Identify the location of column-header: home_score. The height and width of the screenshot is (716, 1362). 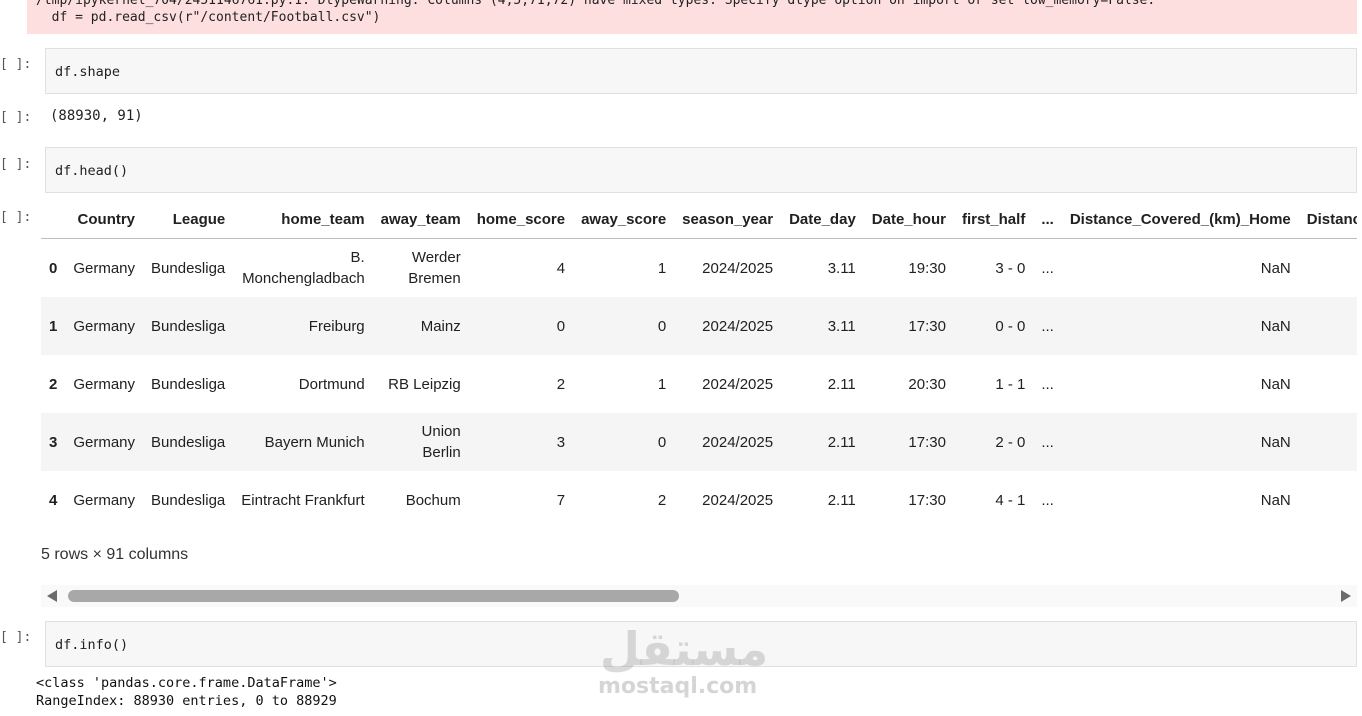
(521, 219).